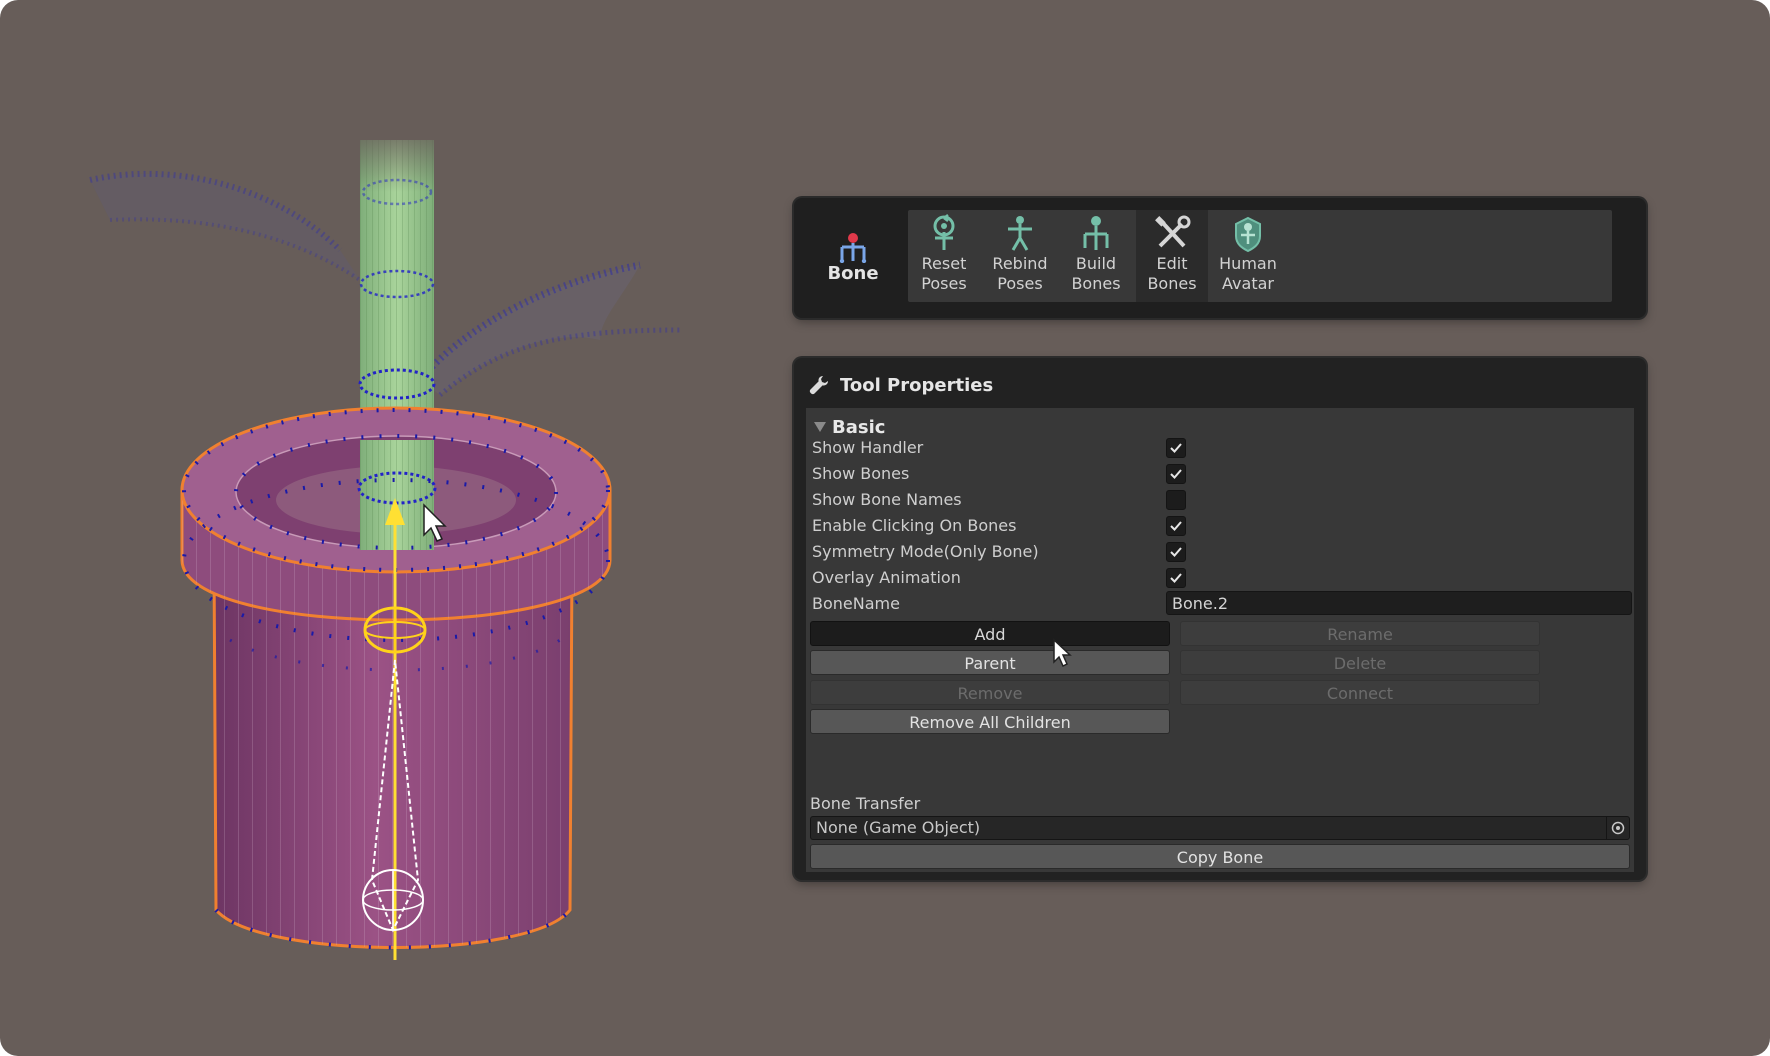  What do you see at coordinates (853, 247) in the screenshot?
I see `bone-mode-icon` at bounding box center [853, 247].